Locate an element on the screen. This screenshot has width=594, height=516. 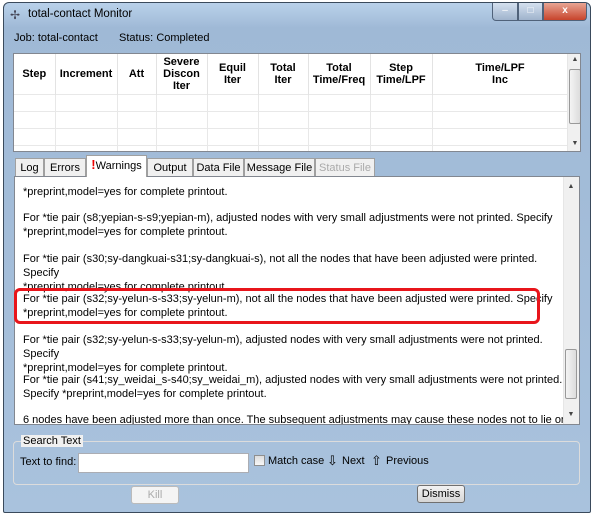
column-header: Time/LPF Inc is located at coordinates (500, 74).